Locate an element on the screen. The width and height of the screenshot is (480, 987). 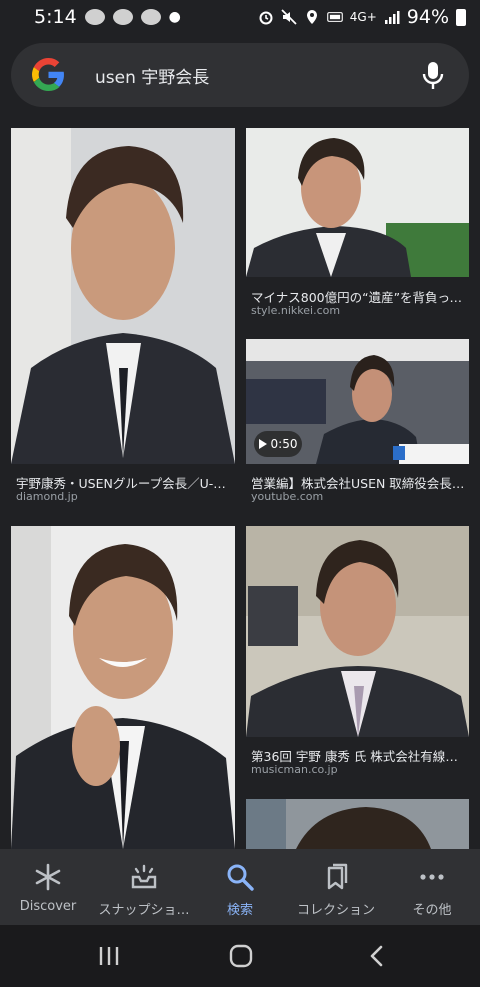
play-icon is located at coordinates (262, 444).